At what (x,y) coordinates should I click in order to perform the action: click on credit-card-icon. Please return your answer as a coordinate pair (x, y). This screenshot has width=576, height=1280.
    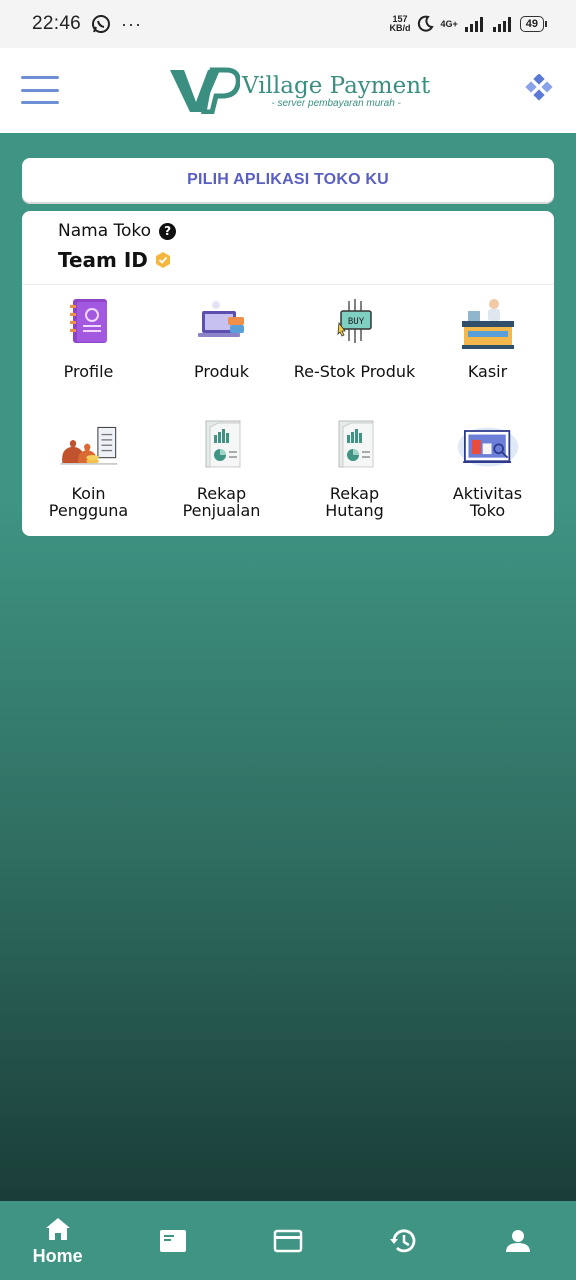
    Looking at the image, I should click on (288, 1240).